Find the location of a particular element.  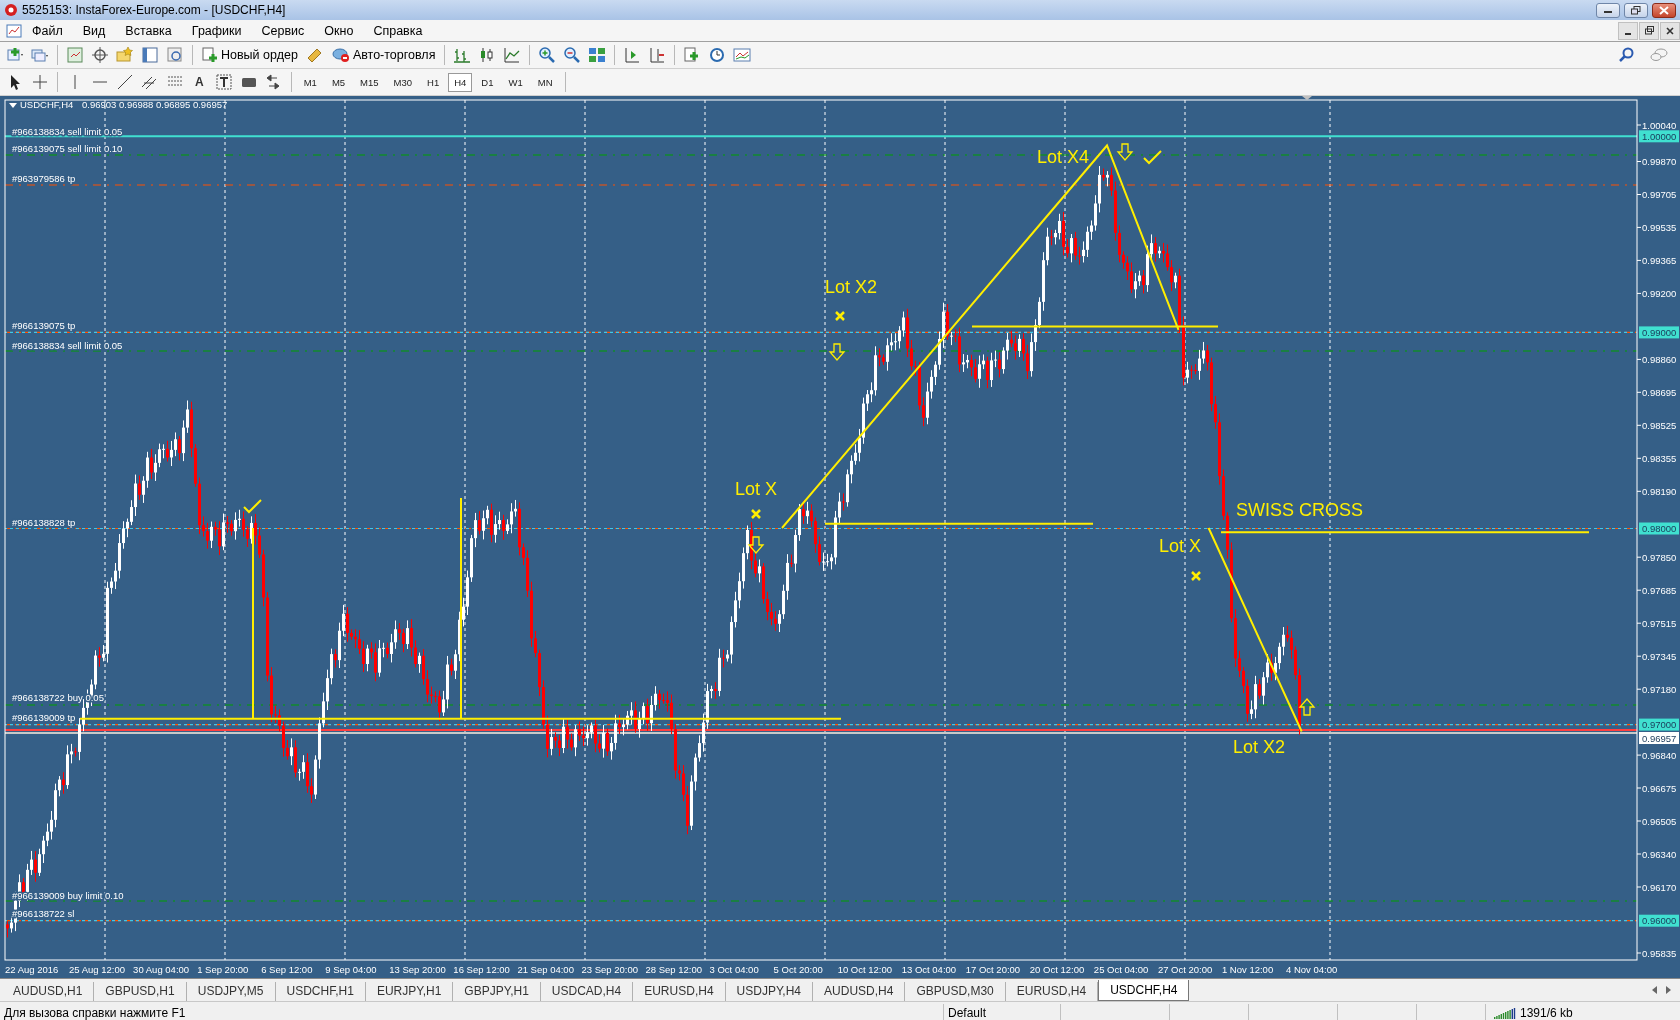

child-minimize-button is located at coordinates (1628, 30).